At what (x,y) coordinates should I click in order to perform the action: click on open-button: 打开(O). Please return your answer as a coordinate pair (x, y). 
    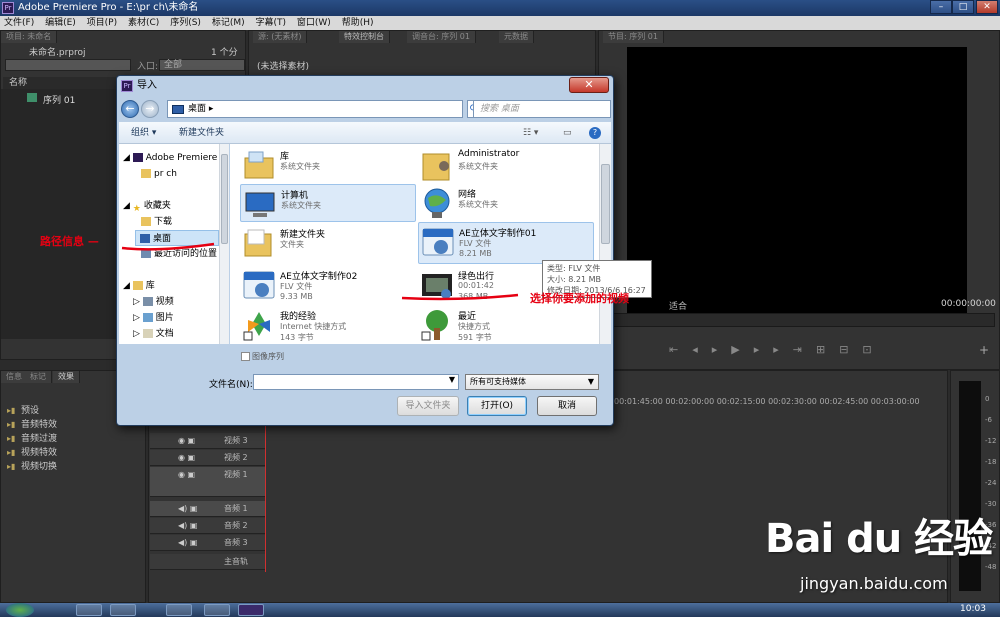
    Looking at the image, I should click on (497, 406).